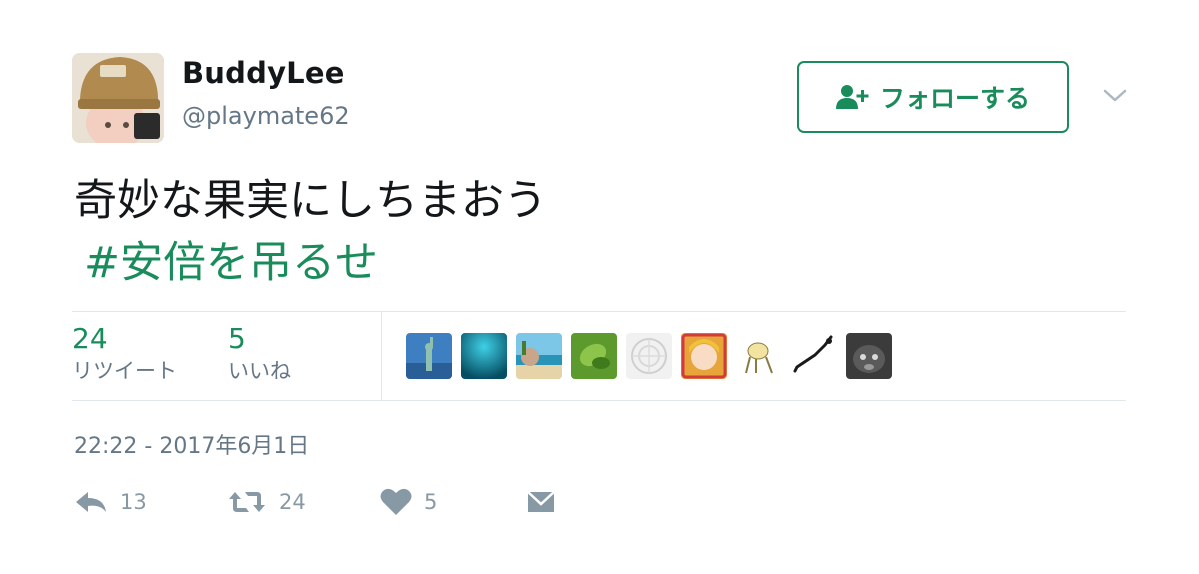 This screenshot has height=574, width=1199. I want to click on like-action-count: 5, so click(431, 502).